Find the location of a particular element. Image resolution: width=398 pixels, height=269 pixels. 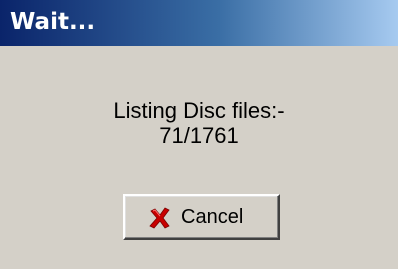

cancel-button-label: Cancel is located at coordinates (212, 217).